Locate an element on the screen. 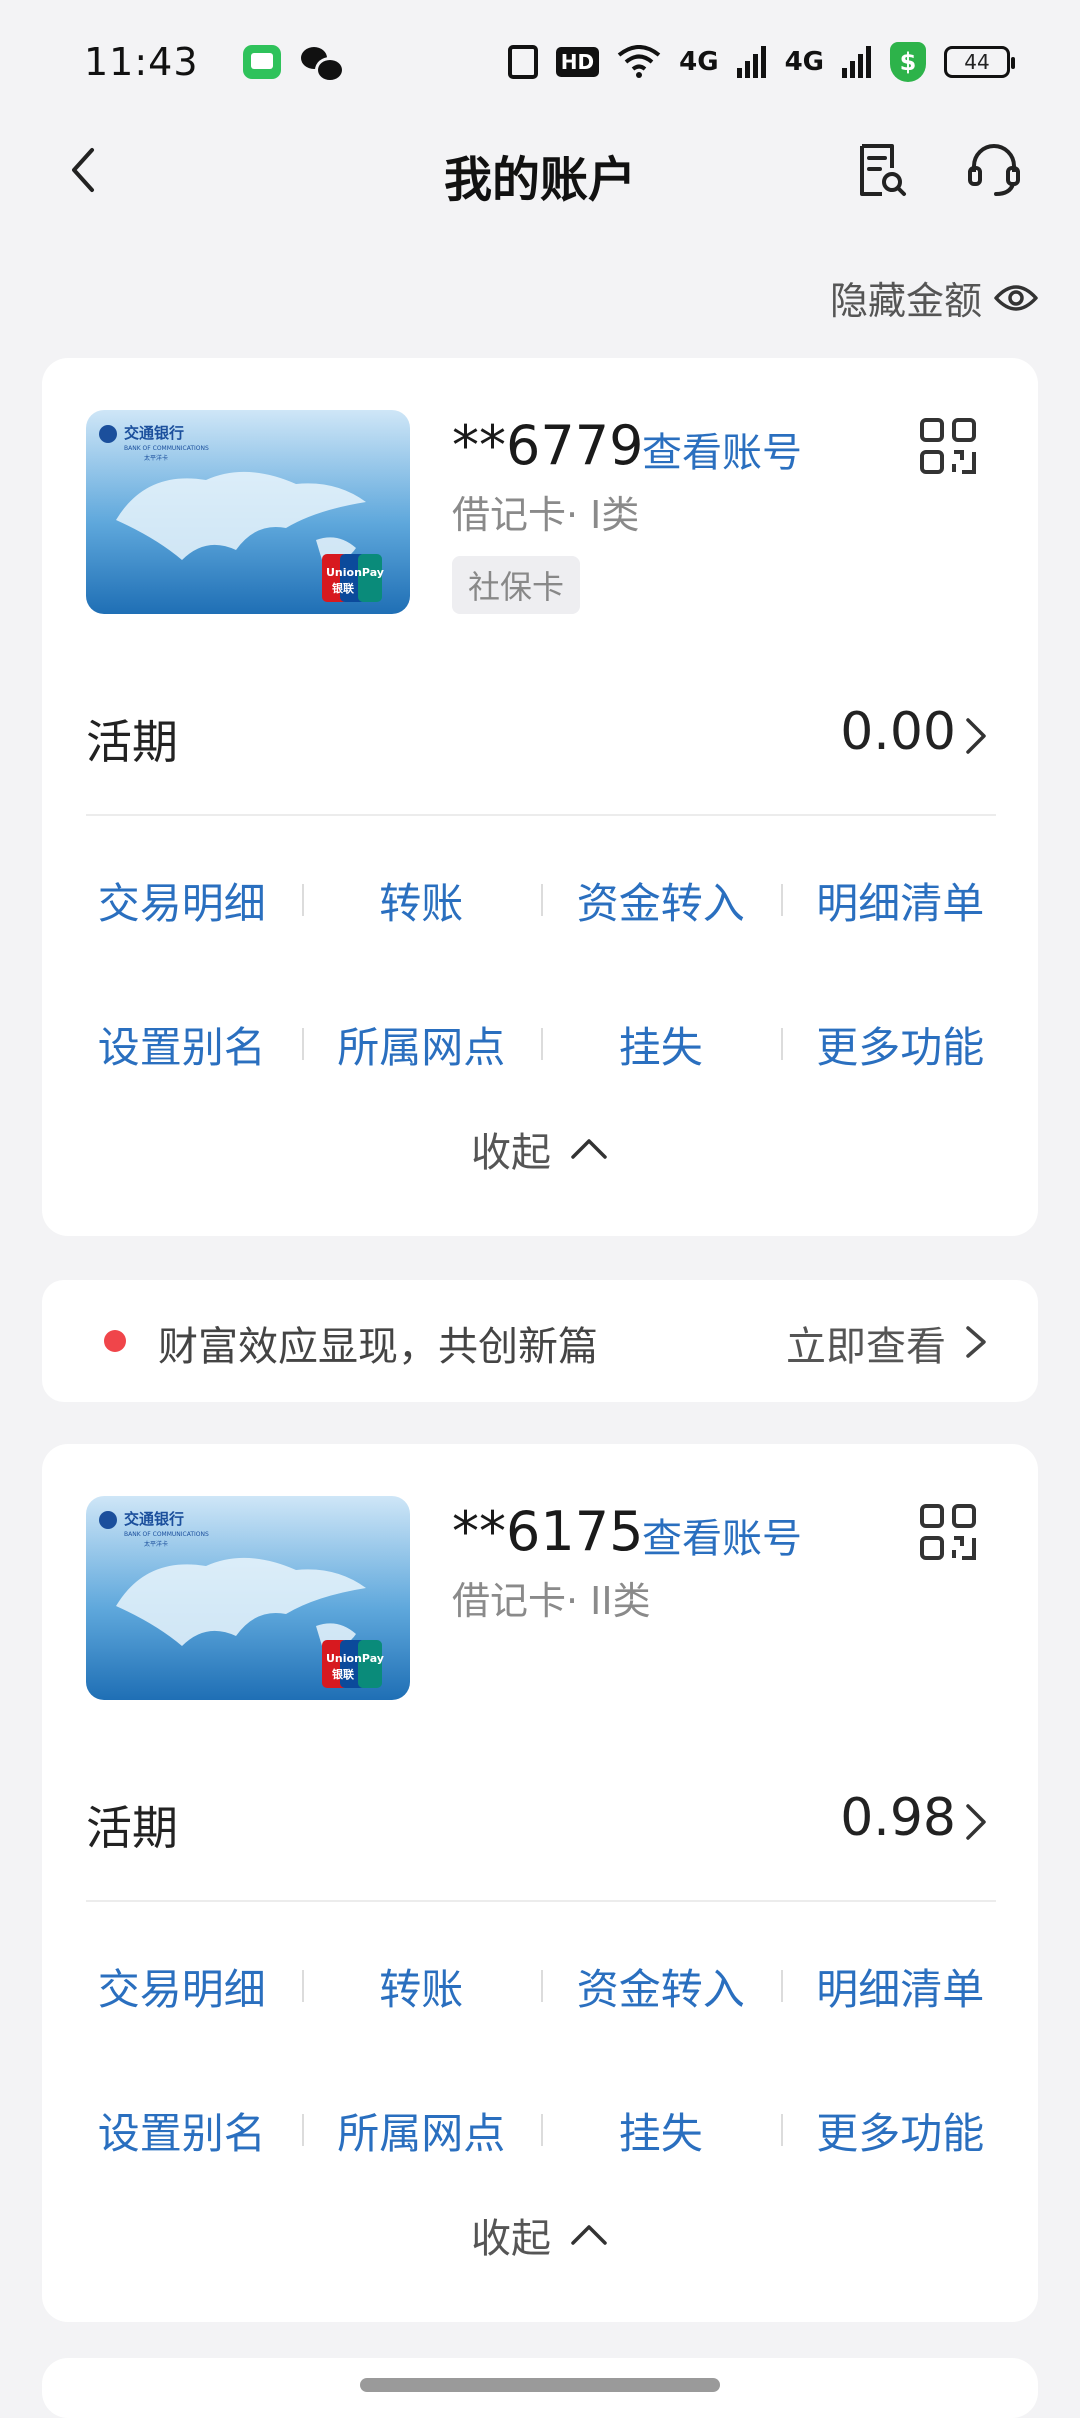 This screenshot has height=2418, width=1080. security-shield-icon: $ is located at coordinates (908, 62).